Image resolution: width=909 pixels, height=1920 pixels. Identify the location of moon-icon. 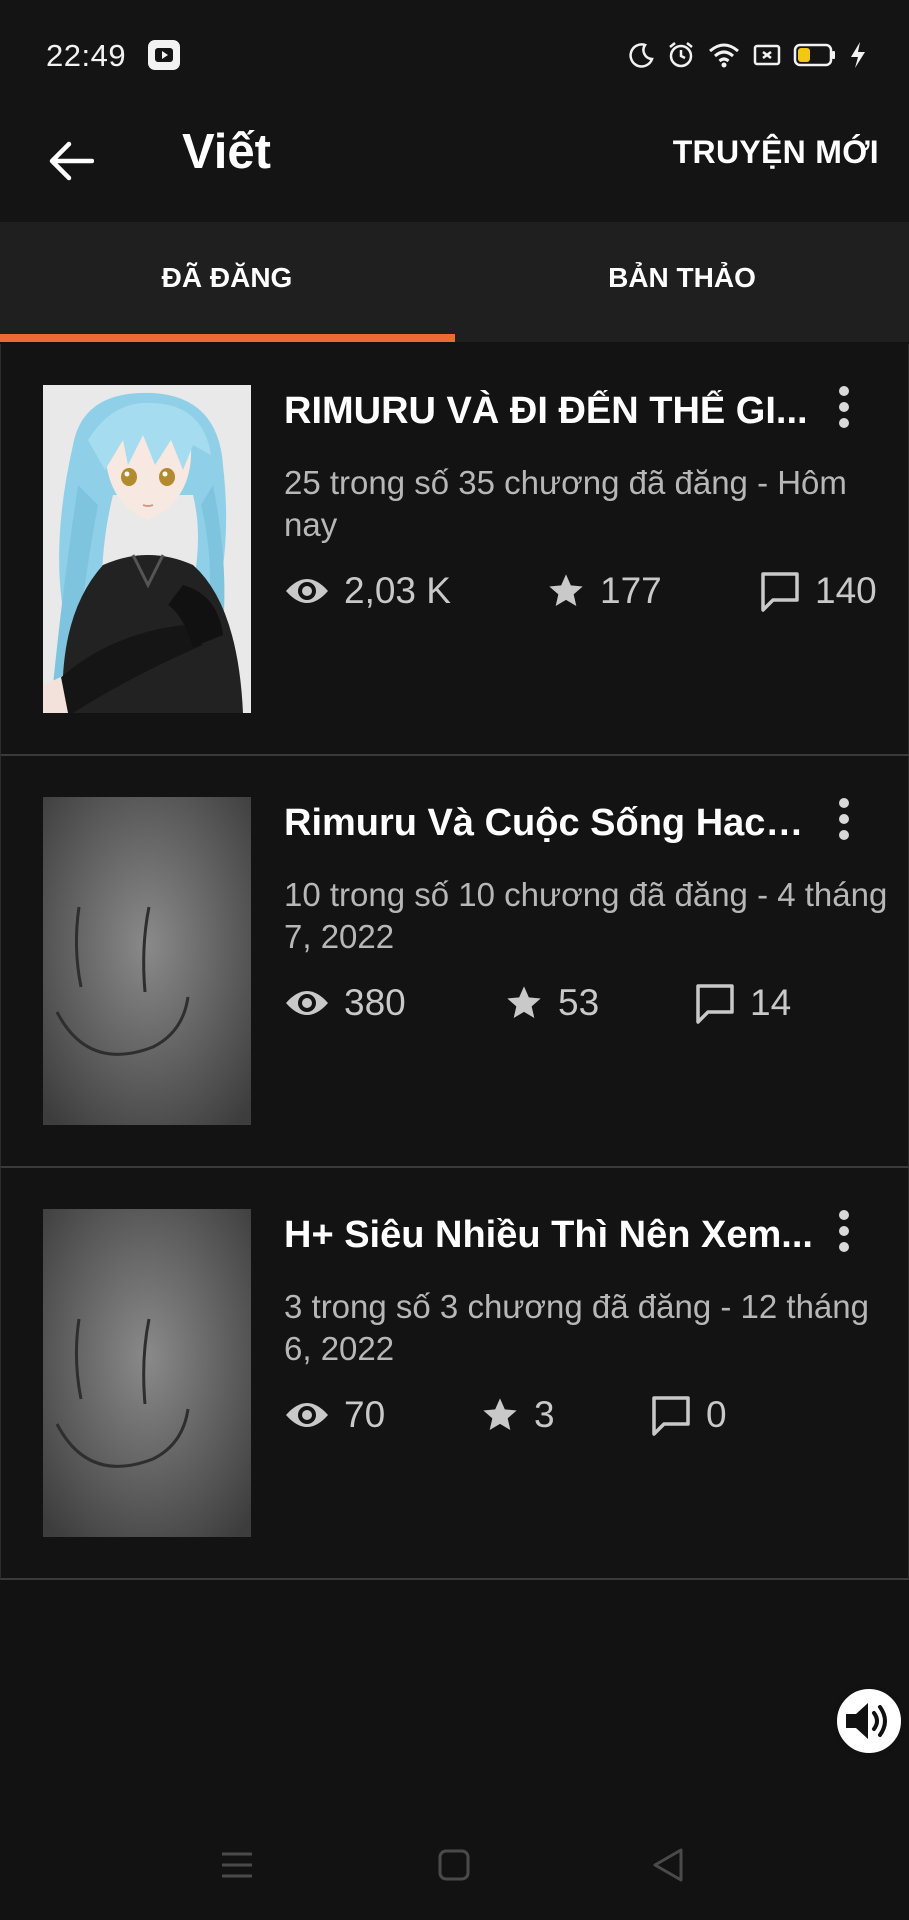
(641, 55).